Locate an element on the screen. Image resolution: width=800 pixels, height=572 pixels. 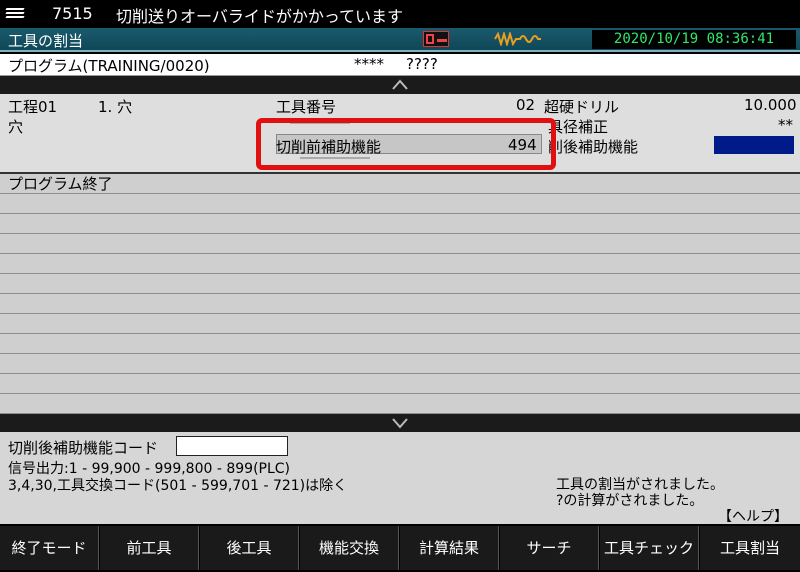
process-value: 1. 穴 is located at coordinates (115, 107).